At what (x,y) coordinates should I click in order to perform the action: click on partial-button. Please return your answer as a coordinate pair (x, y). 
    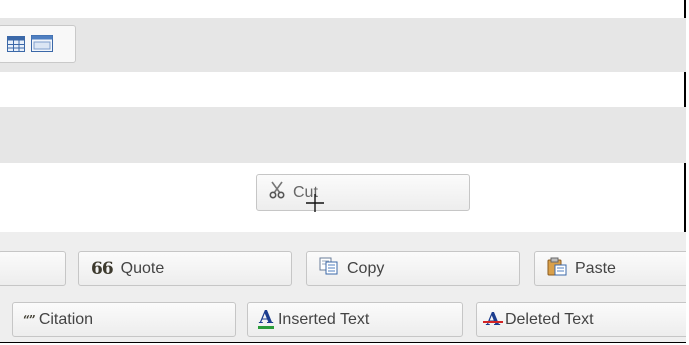
    Looking at the image, I should click on (33, 268).